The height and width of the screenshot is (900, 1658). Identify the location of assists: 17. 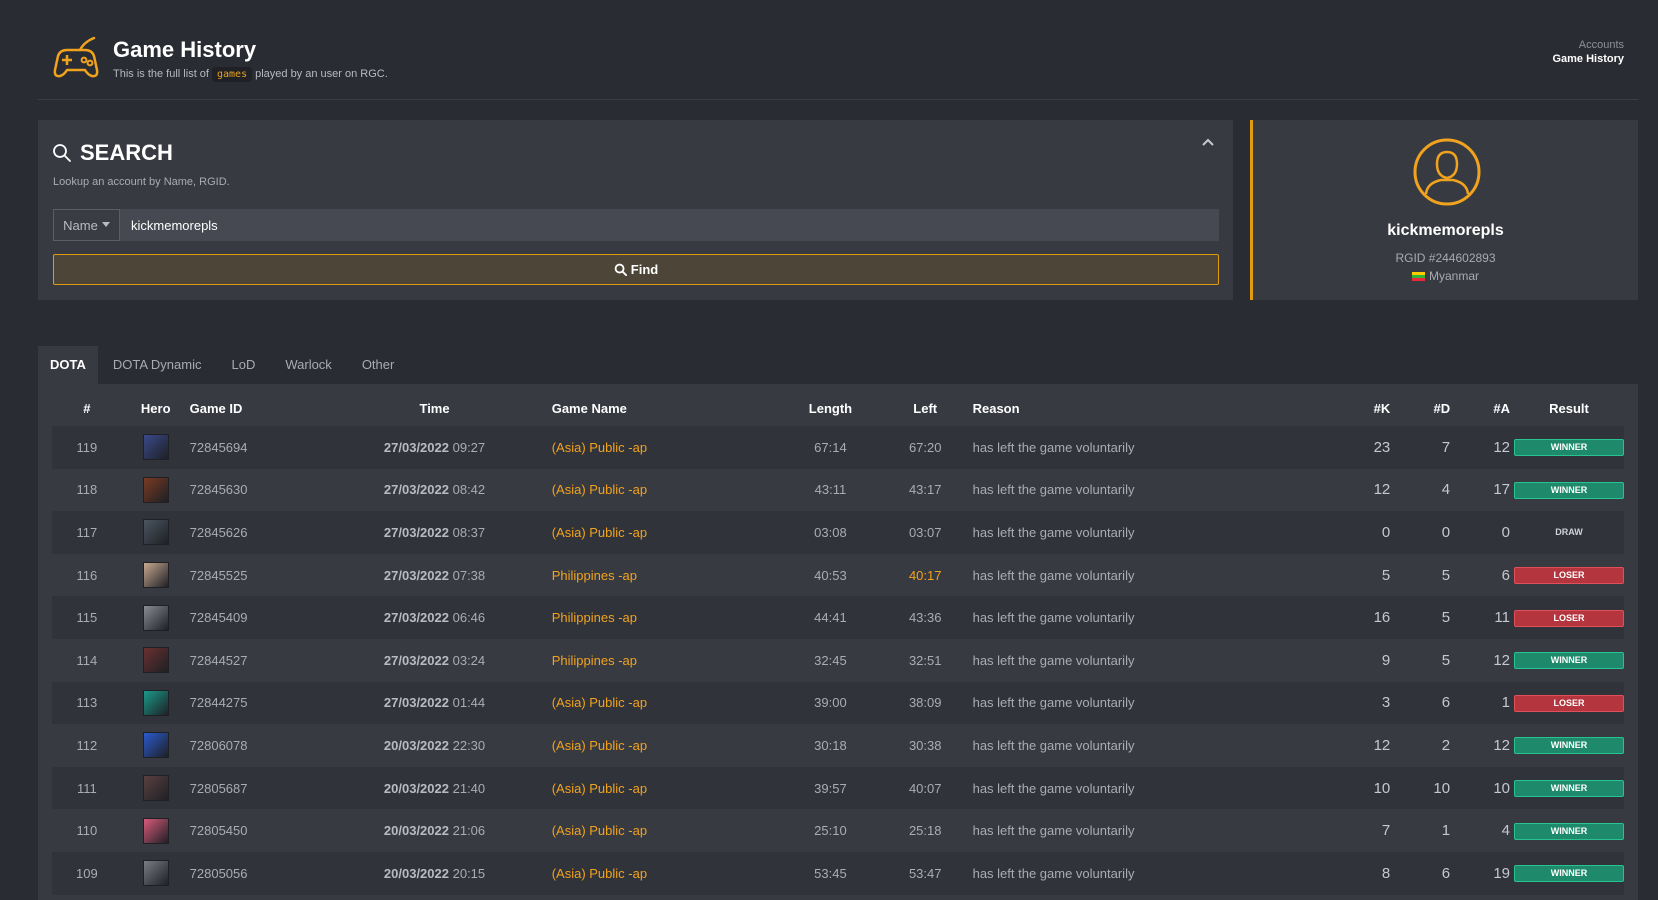
(1501, 490).